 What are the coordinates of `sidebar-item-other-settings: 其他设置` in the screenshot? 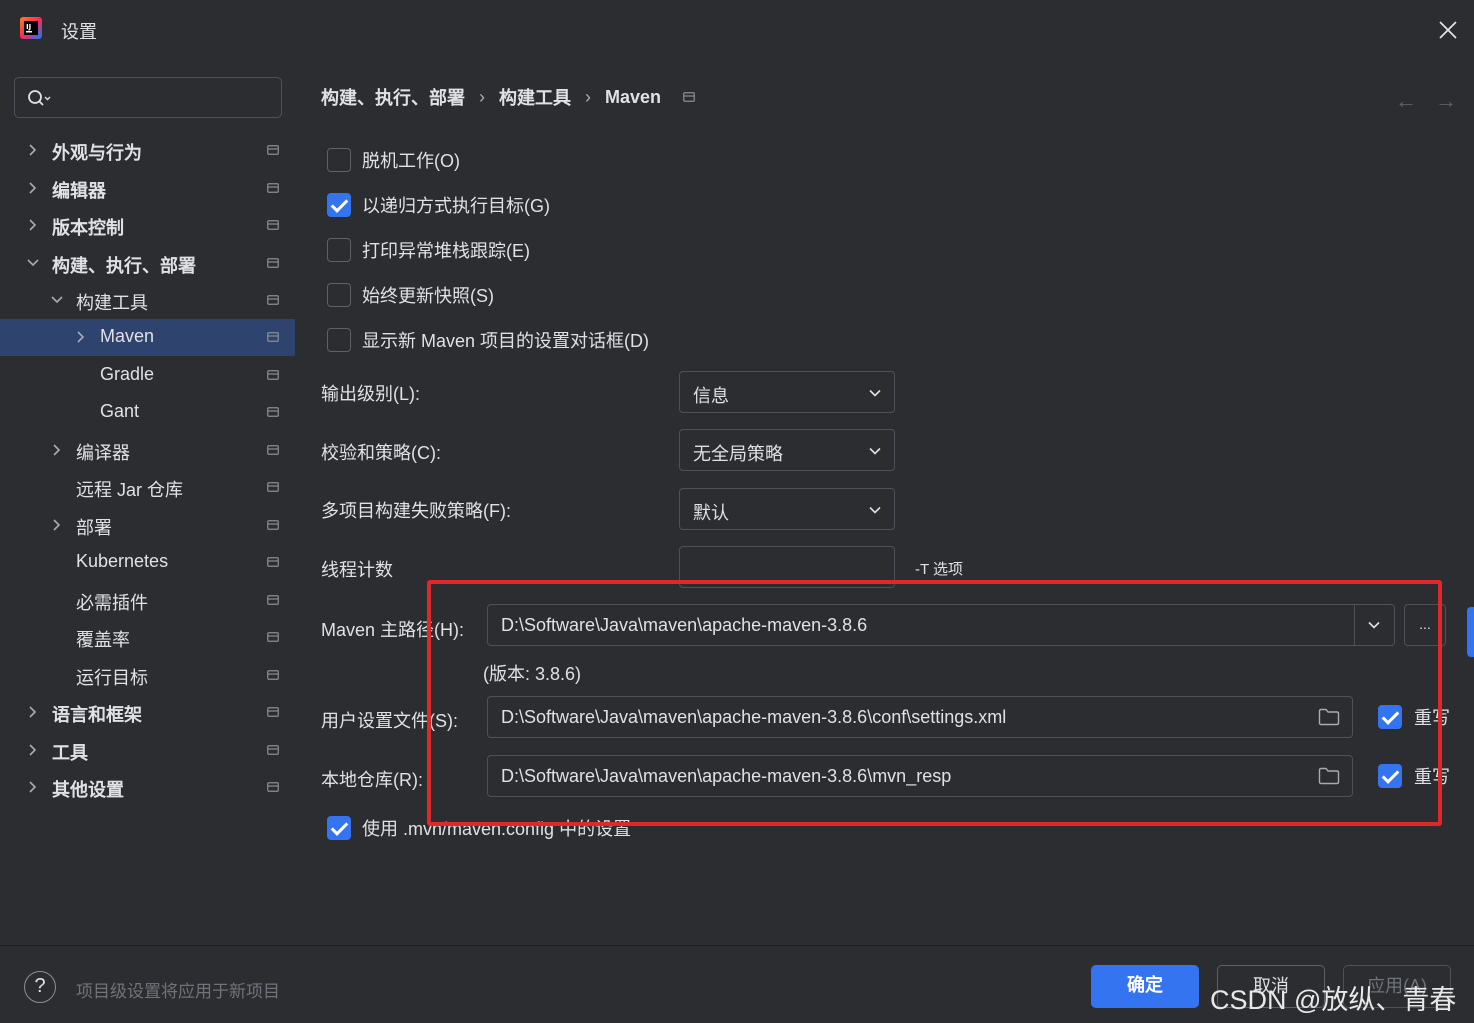 It's located at (147, 787).